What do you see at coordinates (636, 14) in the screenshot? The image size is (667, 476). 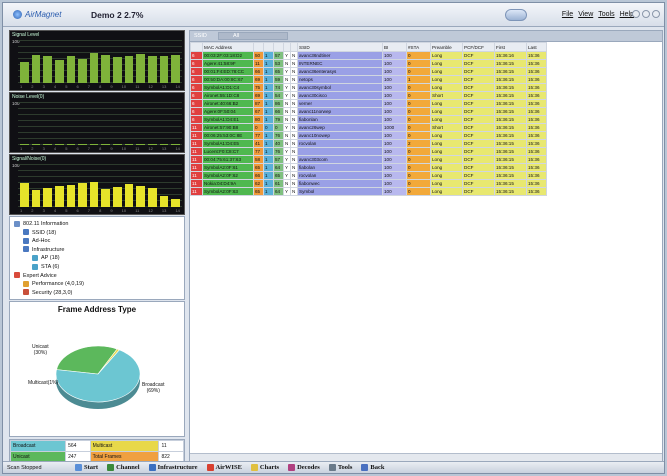 I see `minimize-icon` at bounding box center [636, 14].